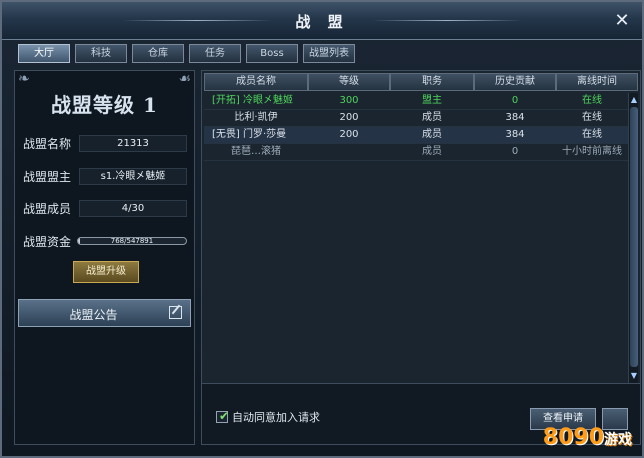 The width and height of the screenshot is (644, 458). Describe the element at coordinates (416, 135) in the screenshot. I see `table-row: [无畏] 门罗·莎曼 200 成员 384 在线` at that location.